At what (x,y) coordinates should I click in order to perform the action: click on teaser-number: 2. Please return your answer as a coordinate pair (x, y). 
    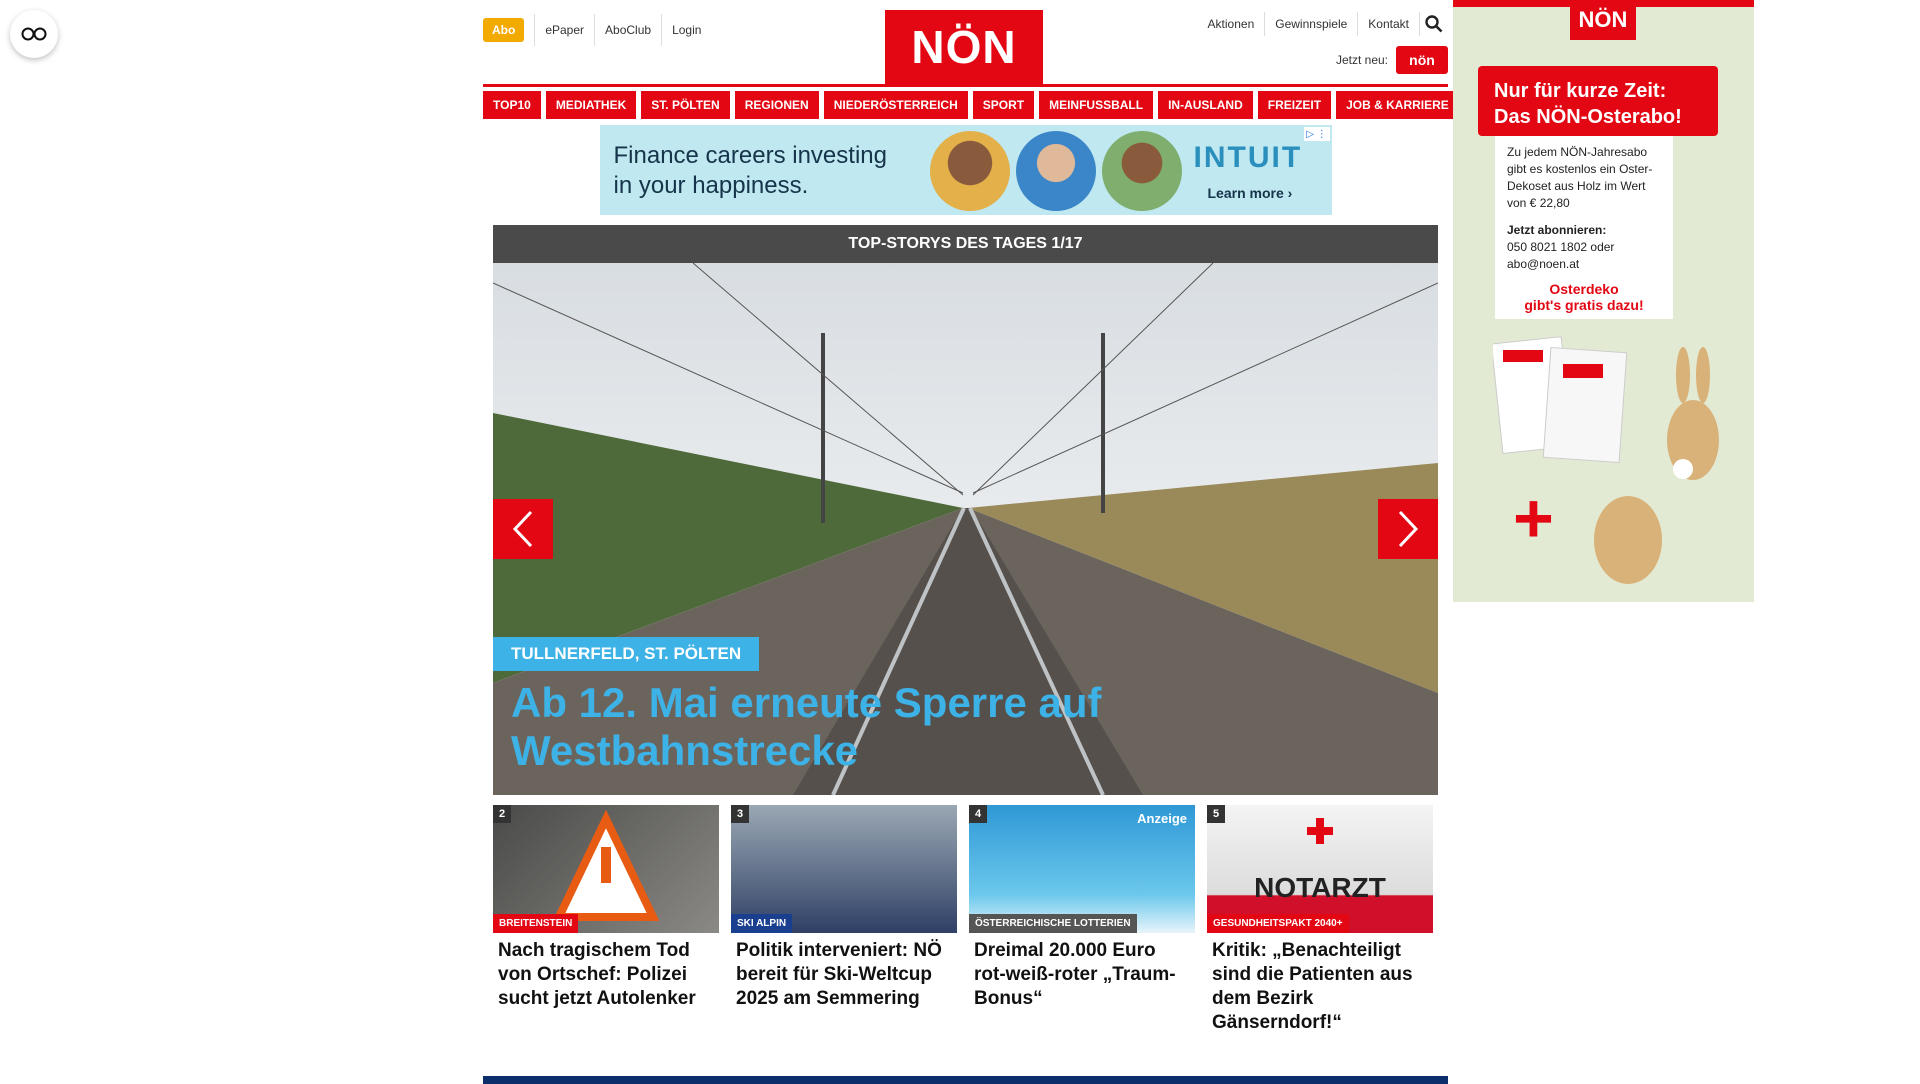
    Looking at the image, I should click on (502, 814).